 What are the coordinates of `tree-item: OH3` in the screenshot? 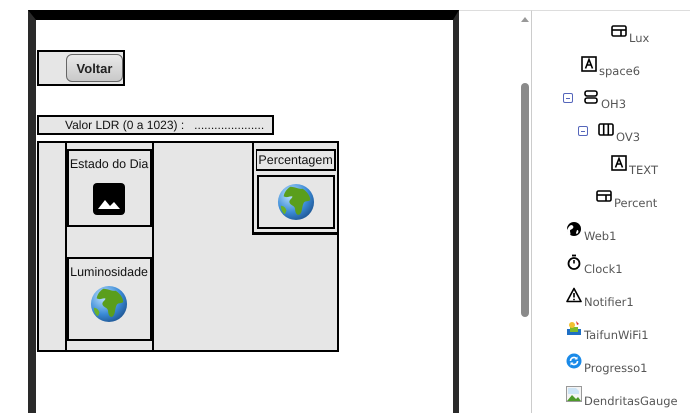 It's located at (613, 104).